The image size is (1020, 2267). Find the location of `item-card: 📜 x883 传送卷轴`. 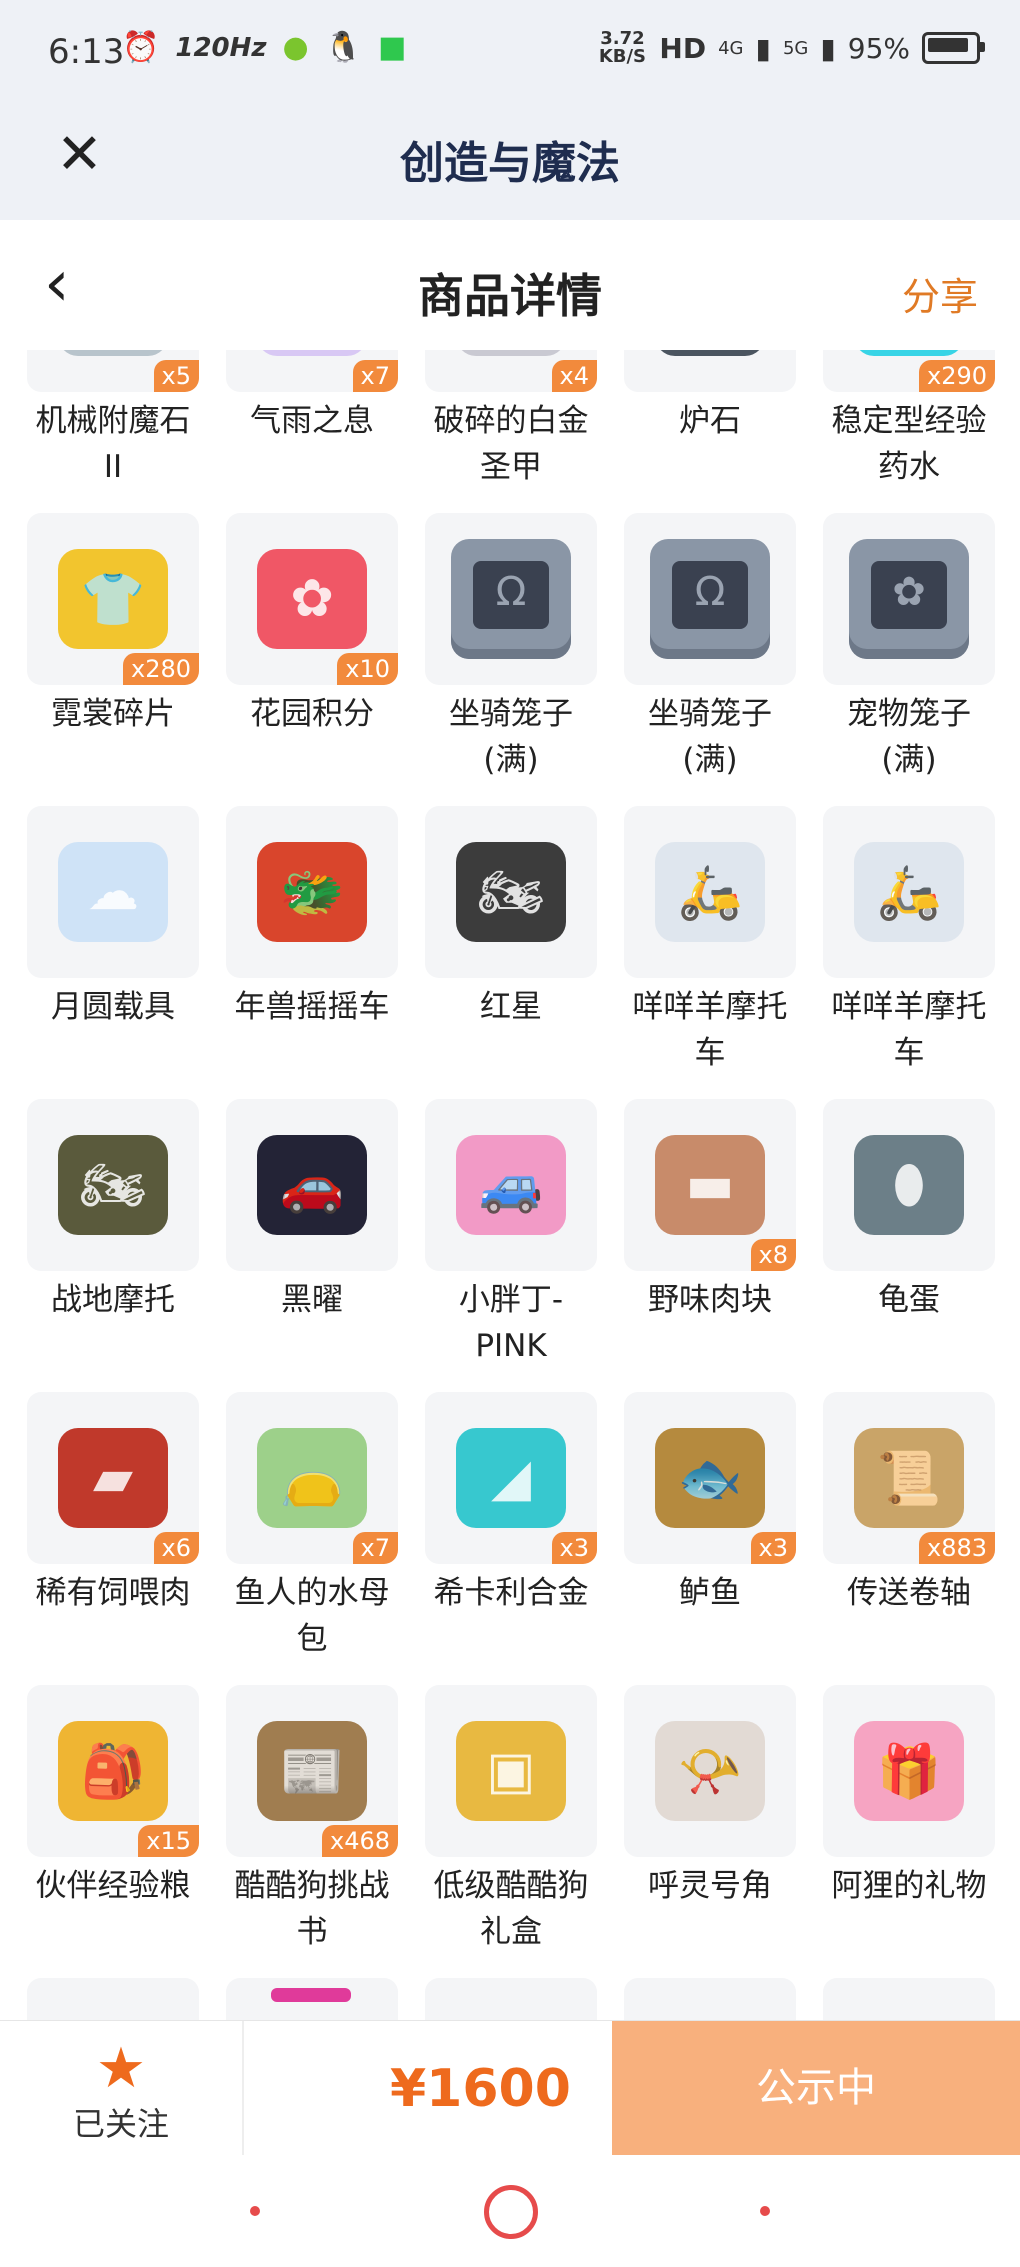

item-card: 📜 x883 传送卷轴 is located at coordinates (909, 1538).